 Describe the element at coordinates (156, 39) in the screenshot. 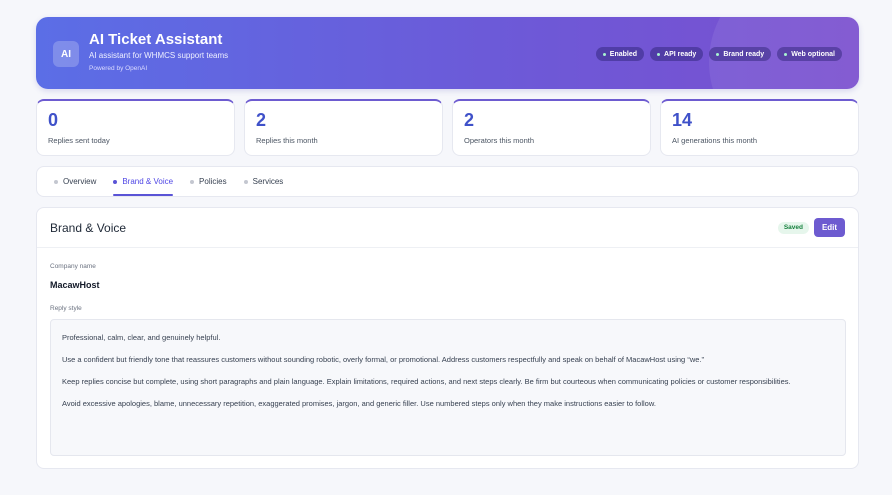

I see `app-title: AI Ticket Assistant` at that location.